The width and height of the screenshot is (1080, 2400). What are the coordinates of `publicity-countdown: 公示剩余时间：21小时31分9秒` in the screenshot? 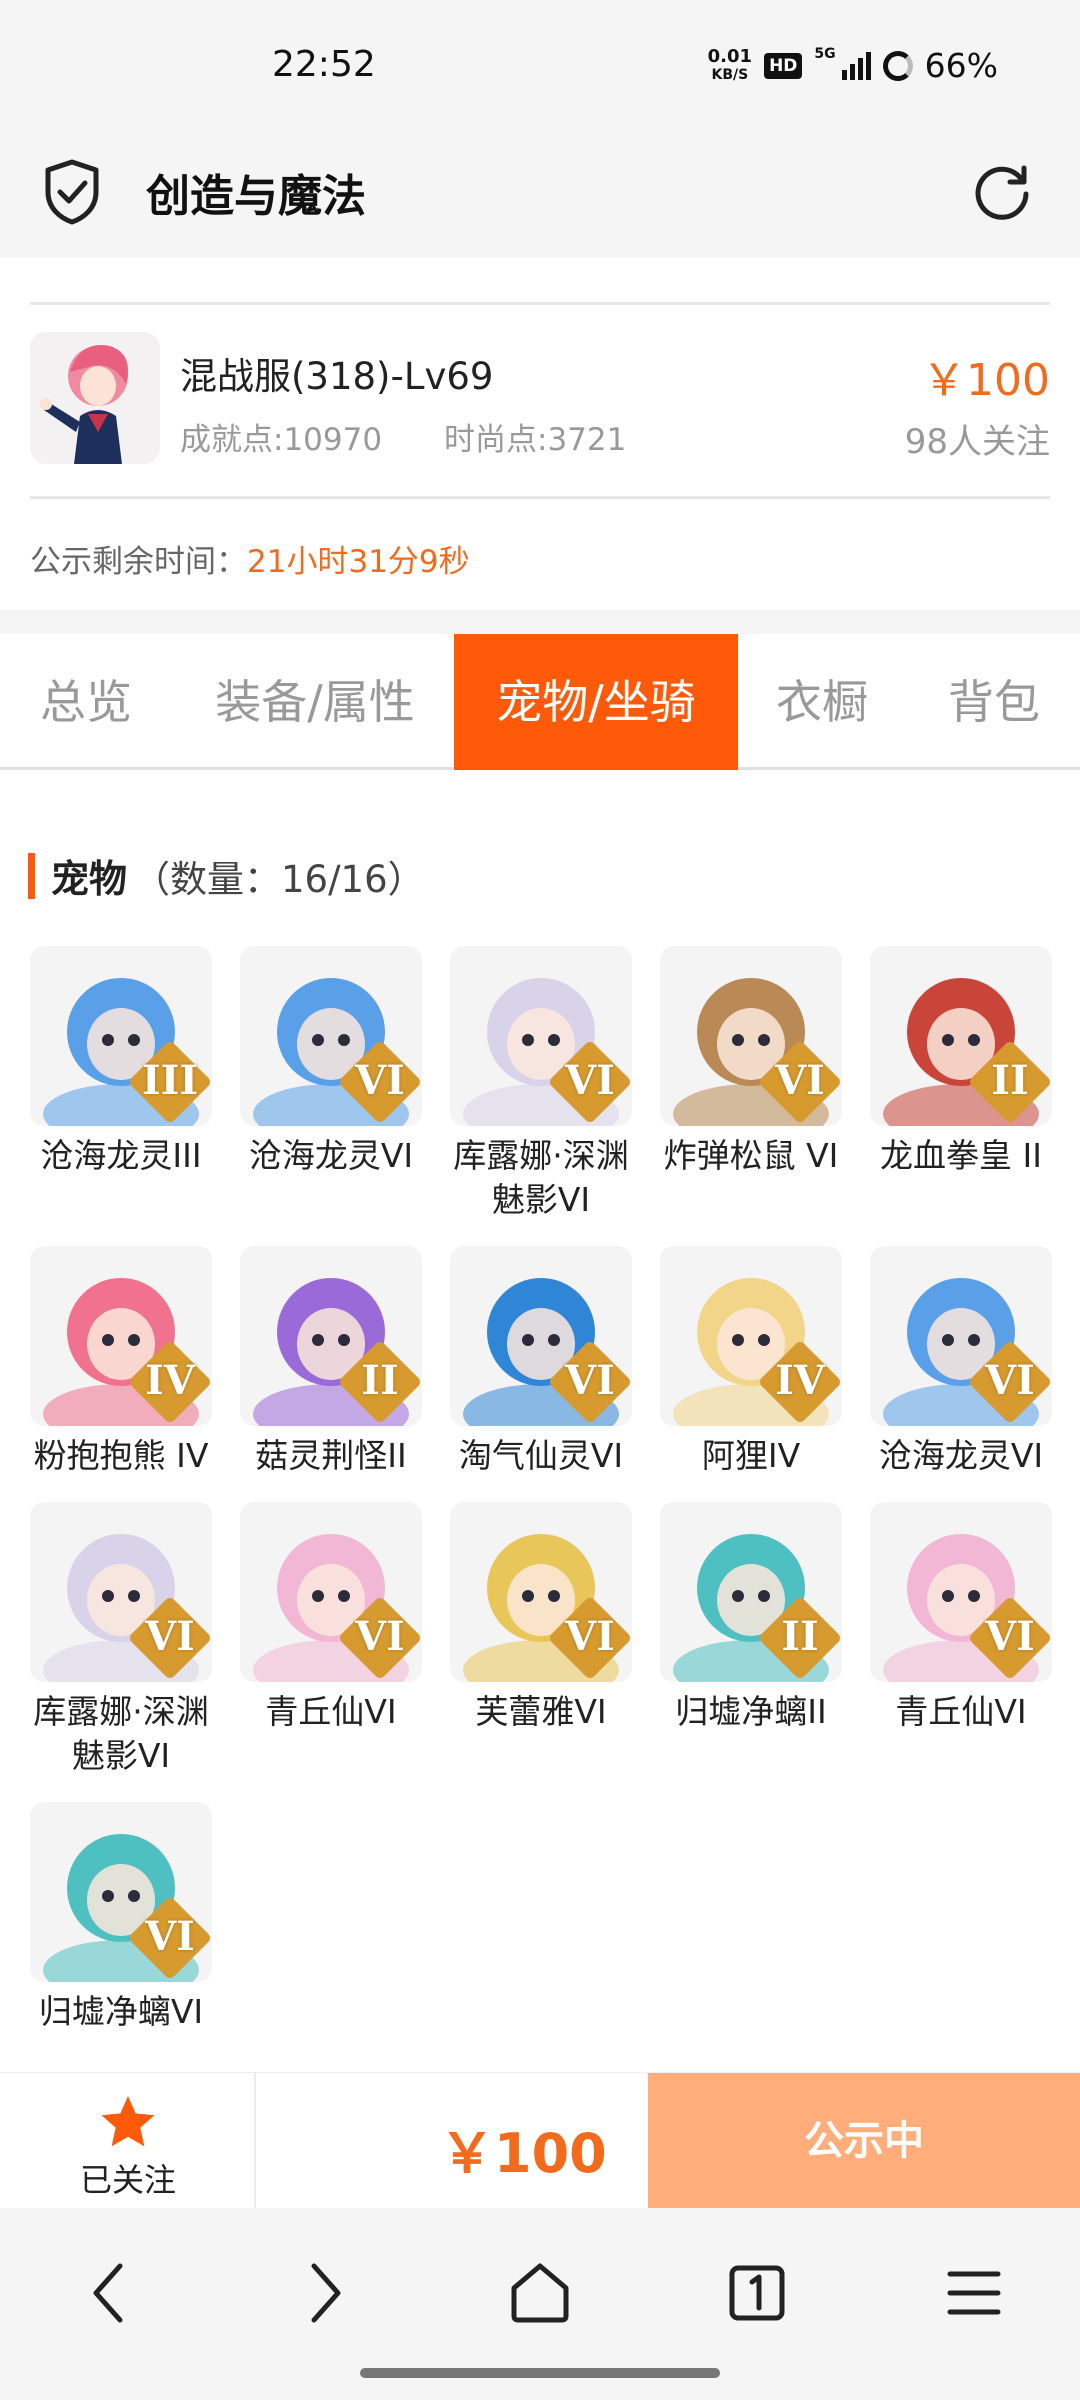 It's located at (250, 558).